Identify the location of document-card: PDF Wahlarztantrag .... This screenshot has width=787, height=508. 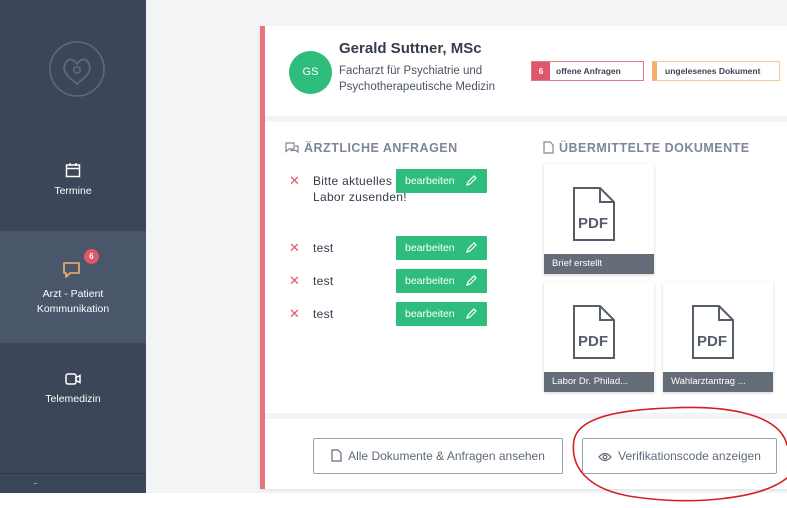
(718, 337).